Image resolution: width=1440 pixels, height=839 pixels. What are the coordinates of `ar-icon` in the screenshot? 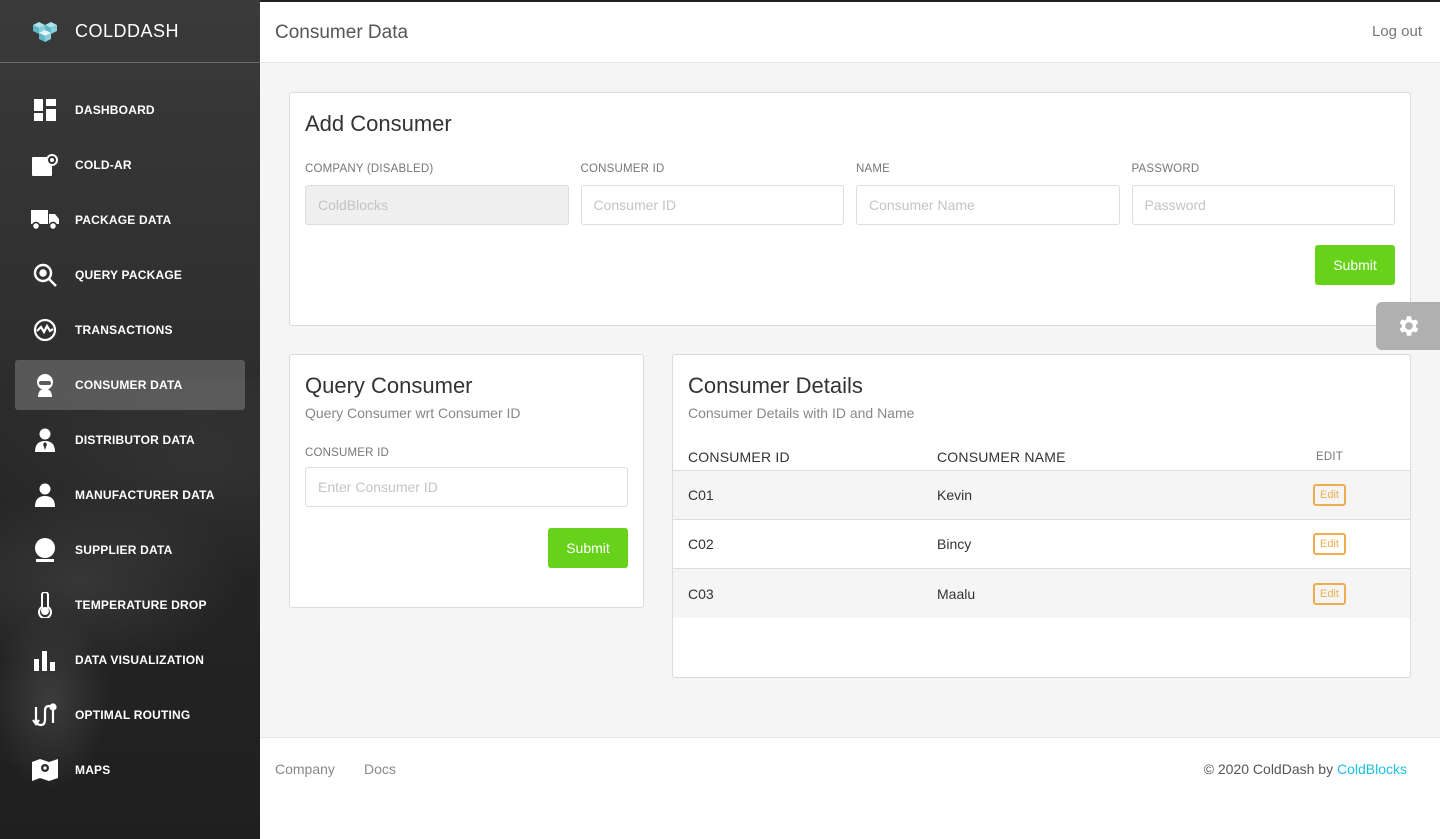 It's located at (45, 165).